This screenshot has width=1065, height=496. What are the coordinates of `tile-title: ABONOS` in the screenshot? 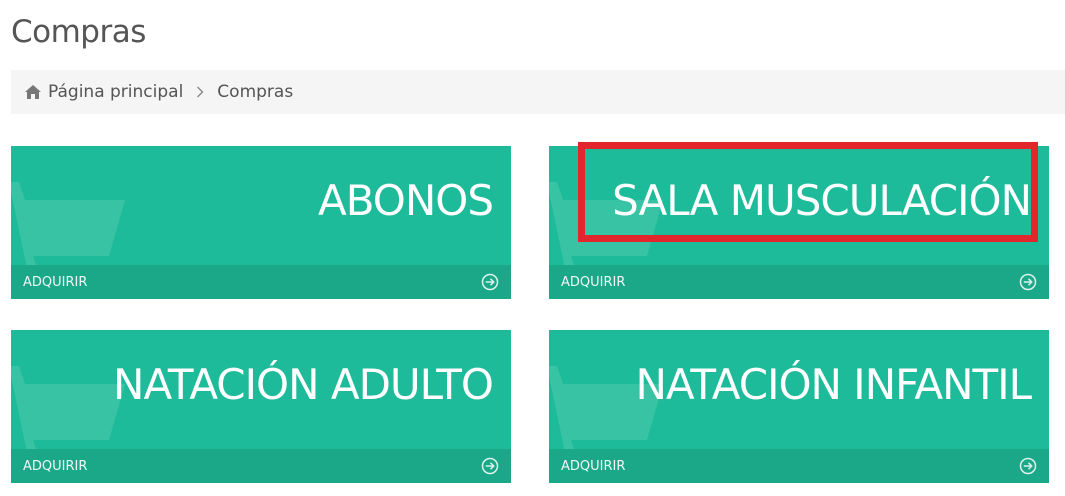 It's located at (405, 200).